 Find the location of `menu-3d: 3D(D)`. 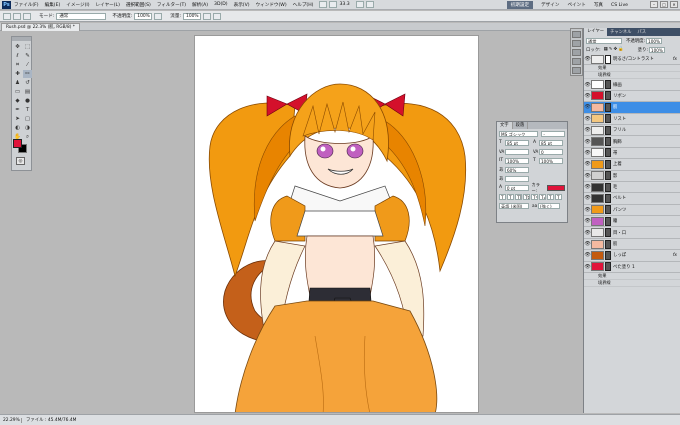

menu-3d: 3D(D) is located at coordinates (221, 4).